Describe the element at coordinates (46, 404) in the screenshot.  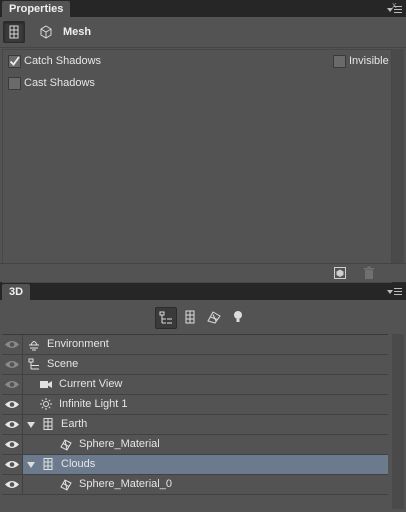
I see `light-icon` at that location.